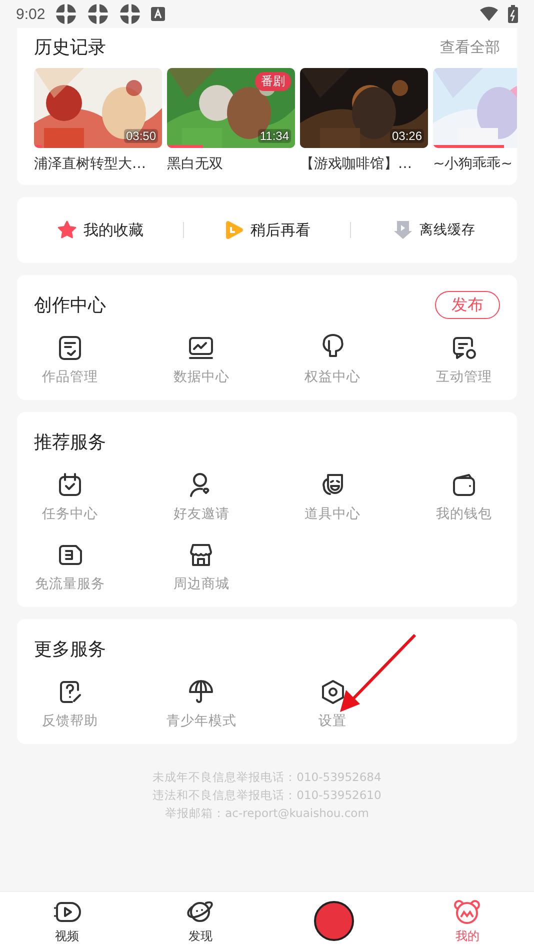  What do you see at coordinates (464, 360) in the screenshot?
I see `service-item: 互动管理` at bounding box center [464, 360].